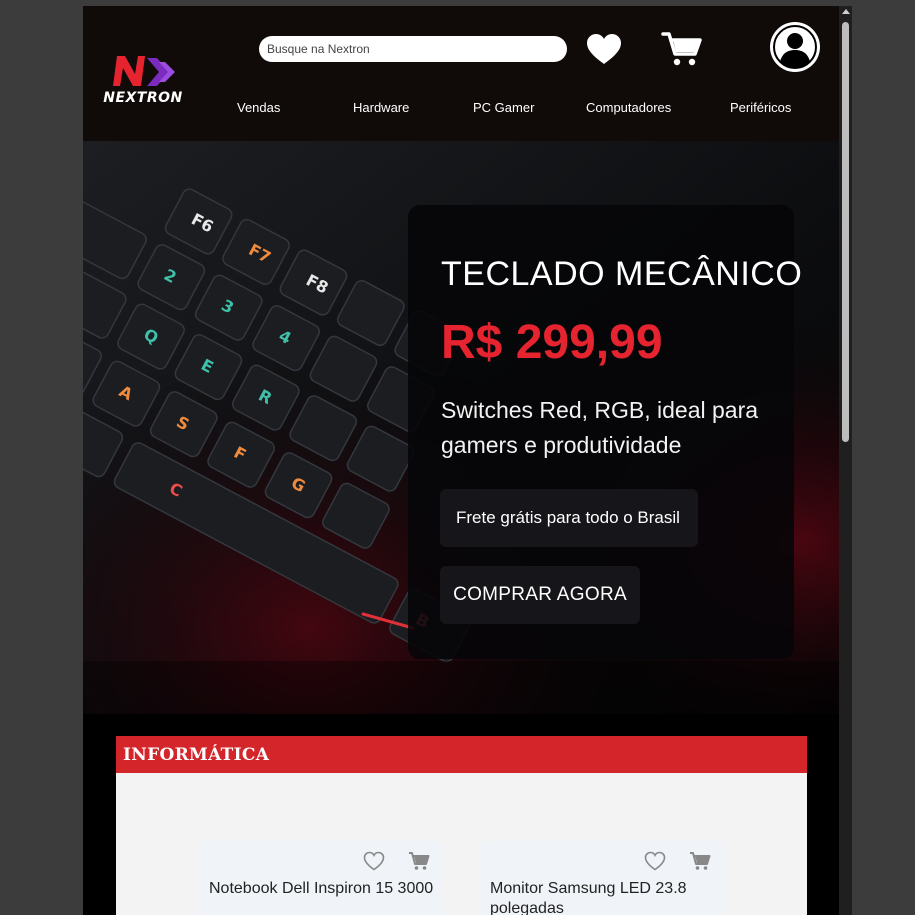  I want to click on logo-mark-icon, so click(144, 71).